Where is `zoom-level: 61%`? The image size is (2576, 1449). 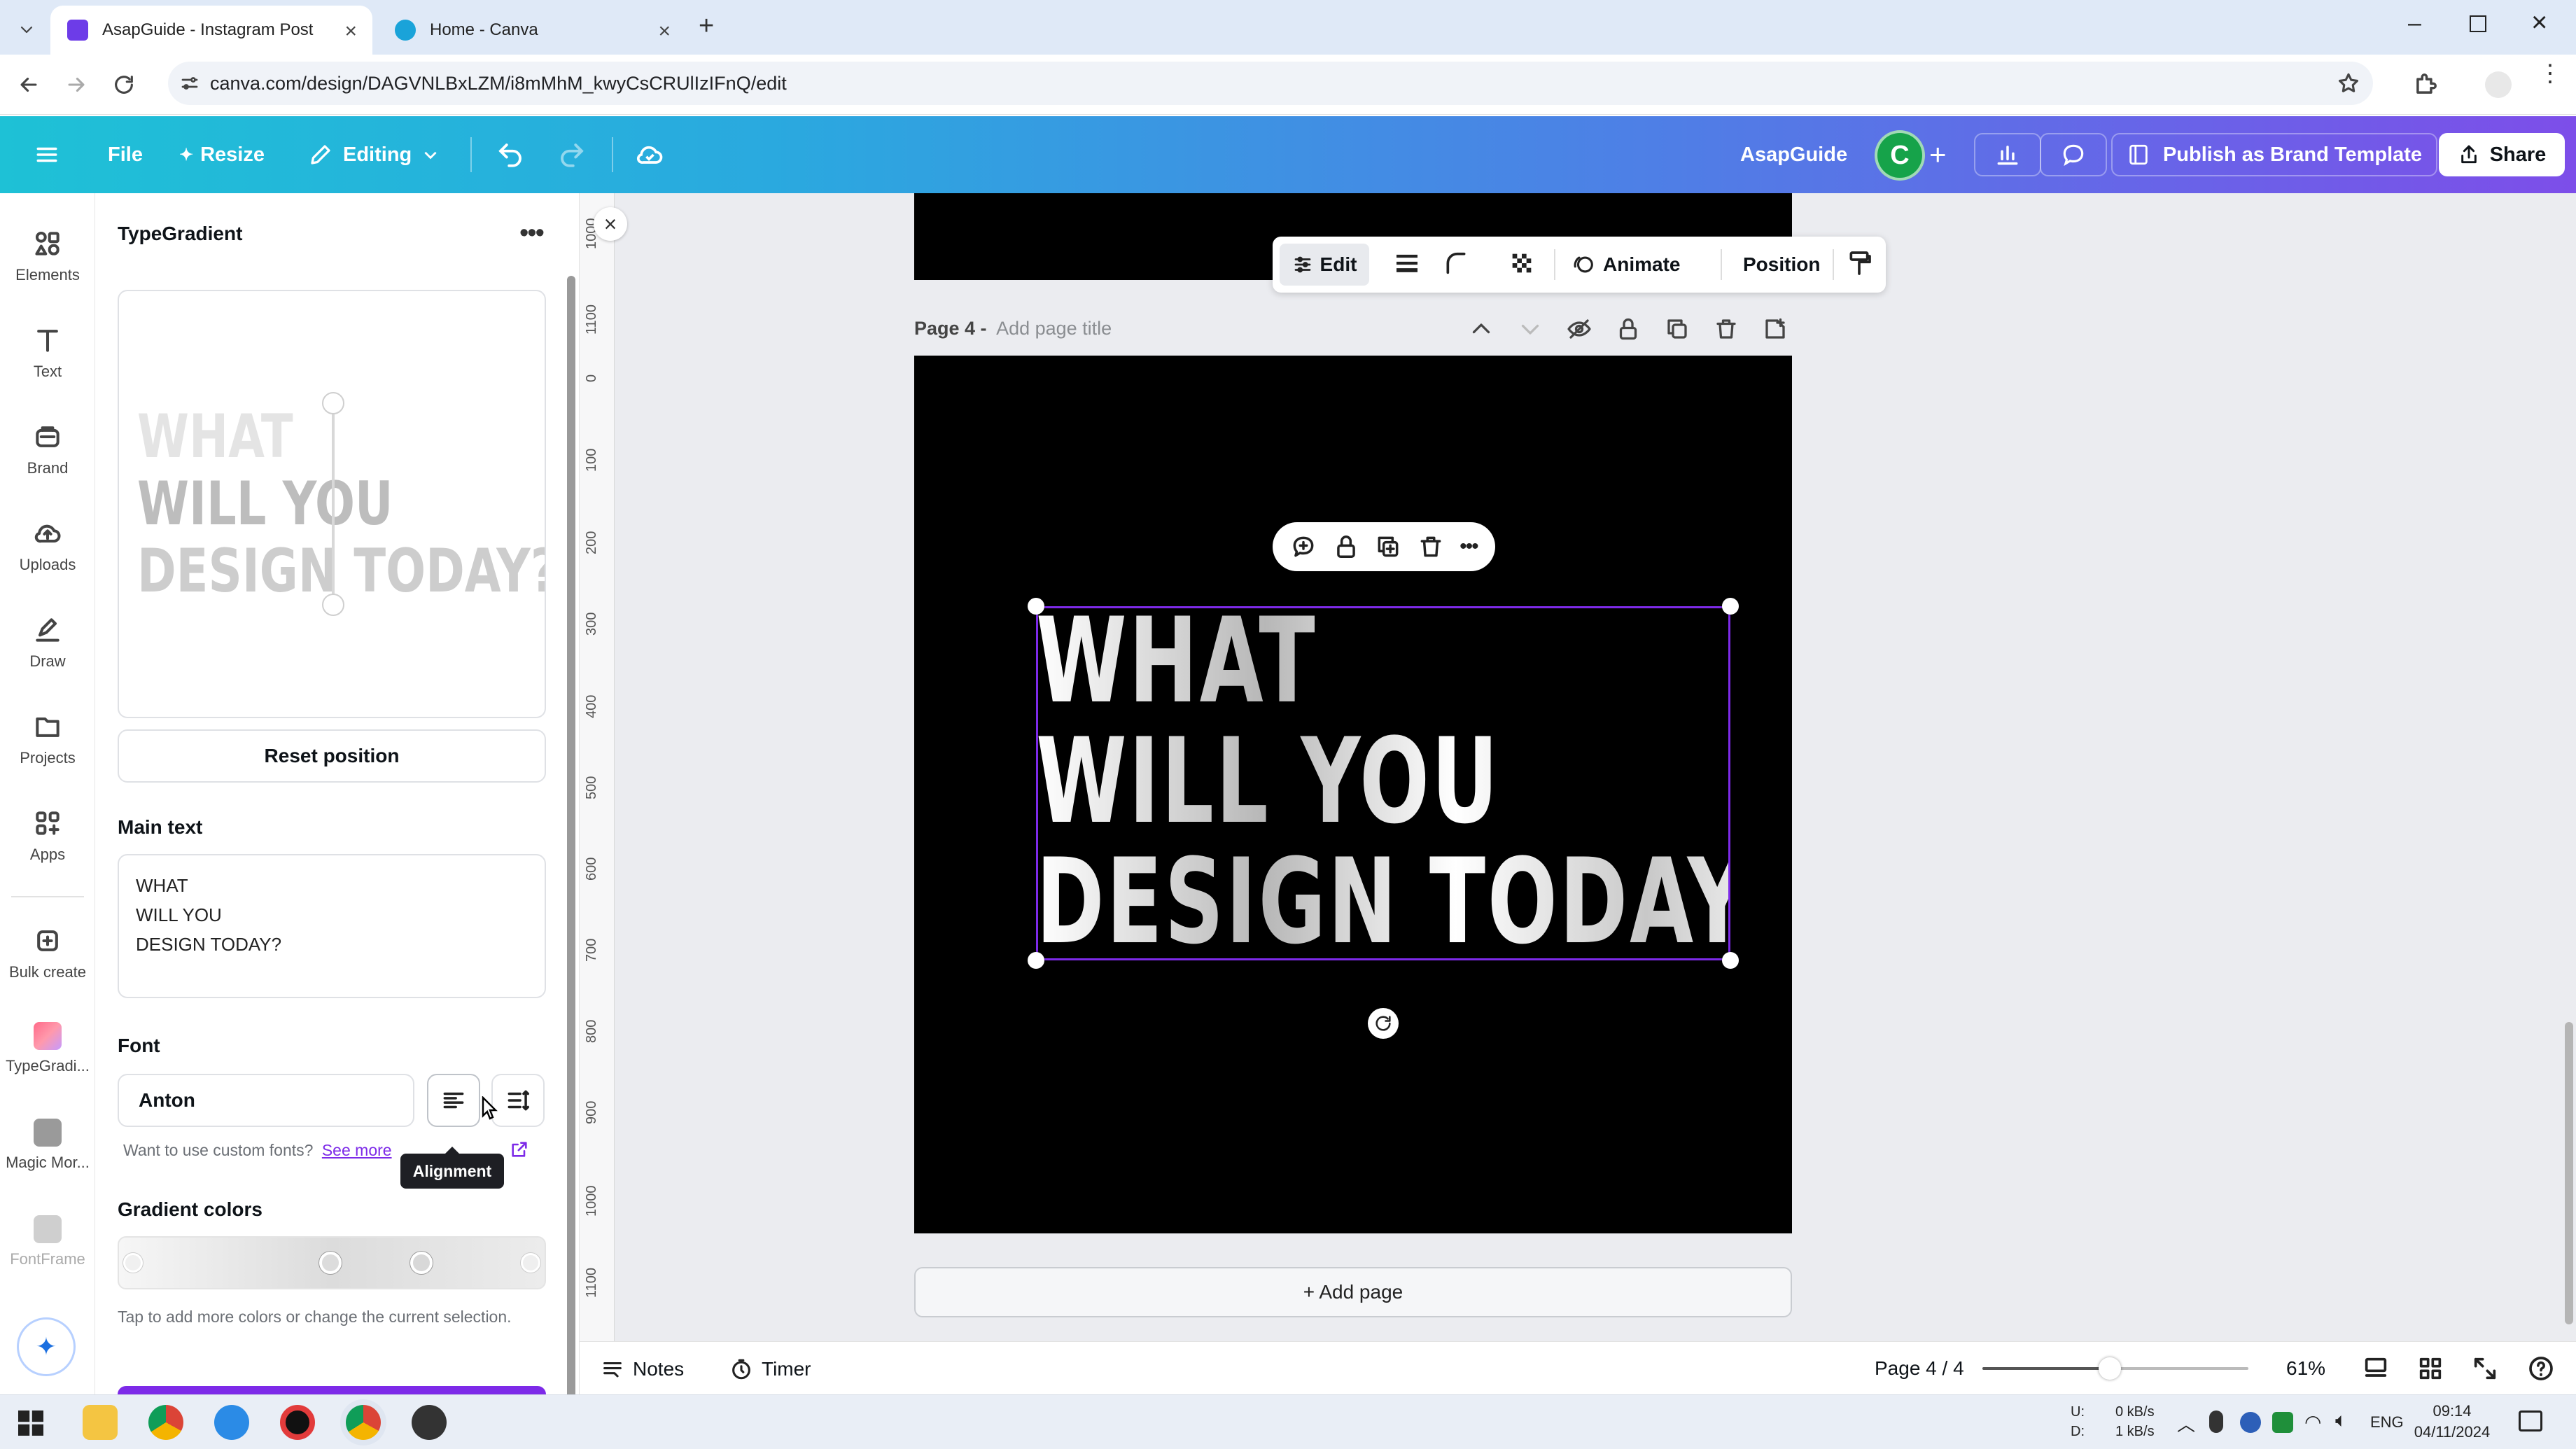 zoom-level: 61% is located at coordinates (2305, 1368).